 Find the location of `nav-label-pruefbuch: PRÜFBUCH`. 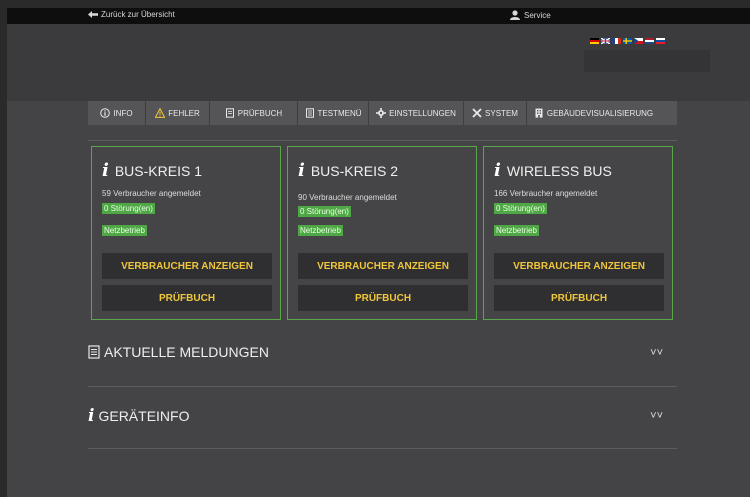

nav-label-pruefbuch: PRÜFBUCH is located at coordinates (260, 113).